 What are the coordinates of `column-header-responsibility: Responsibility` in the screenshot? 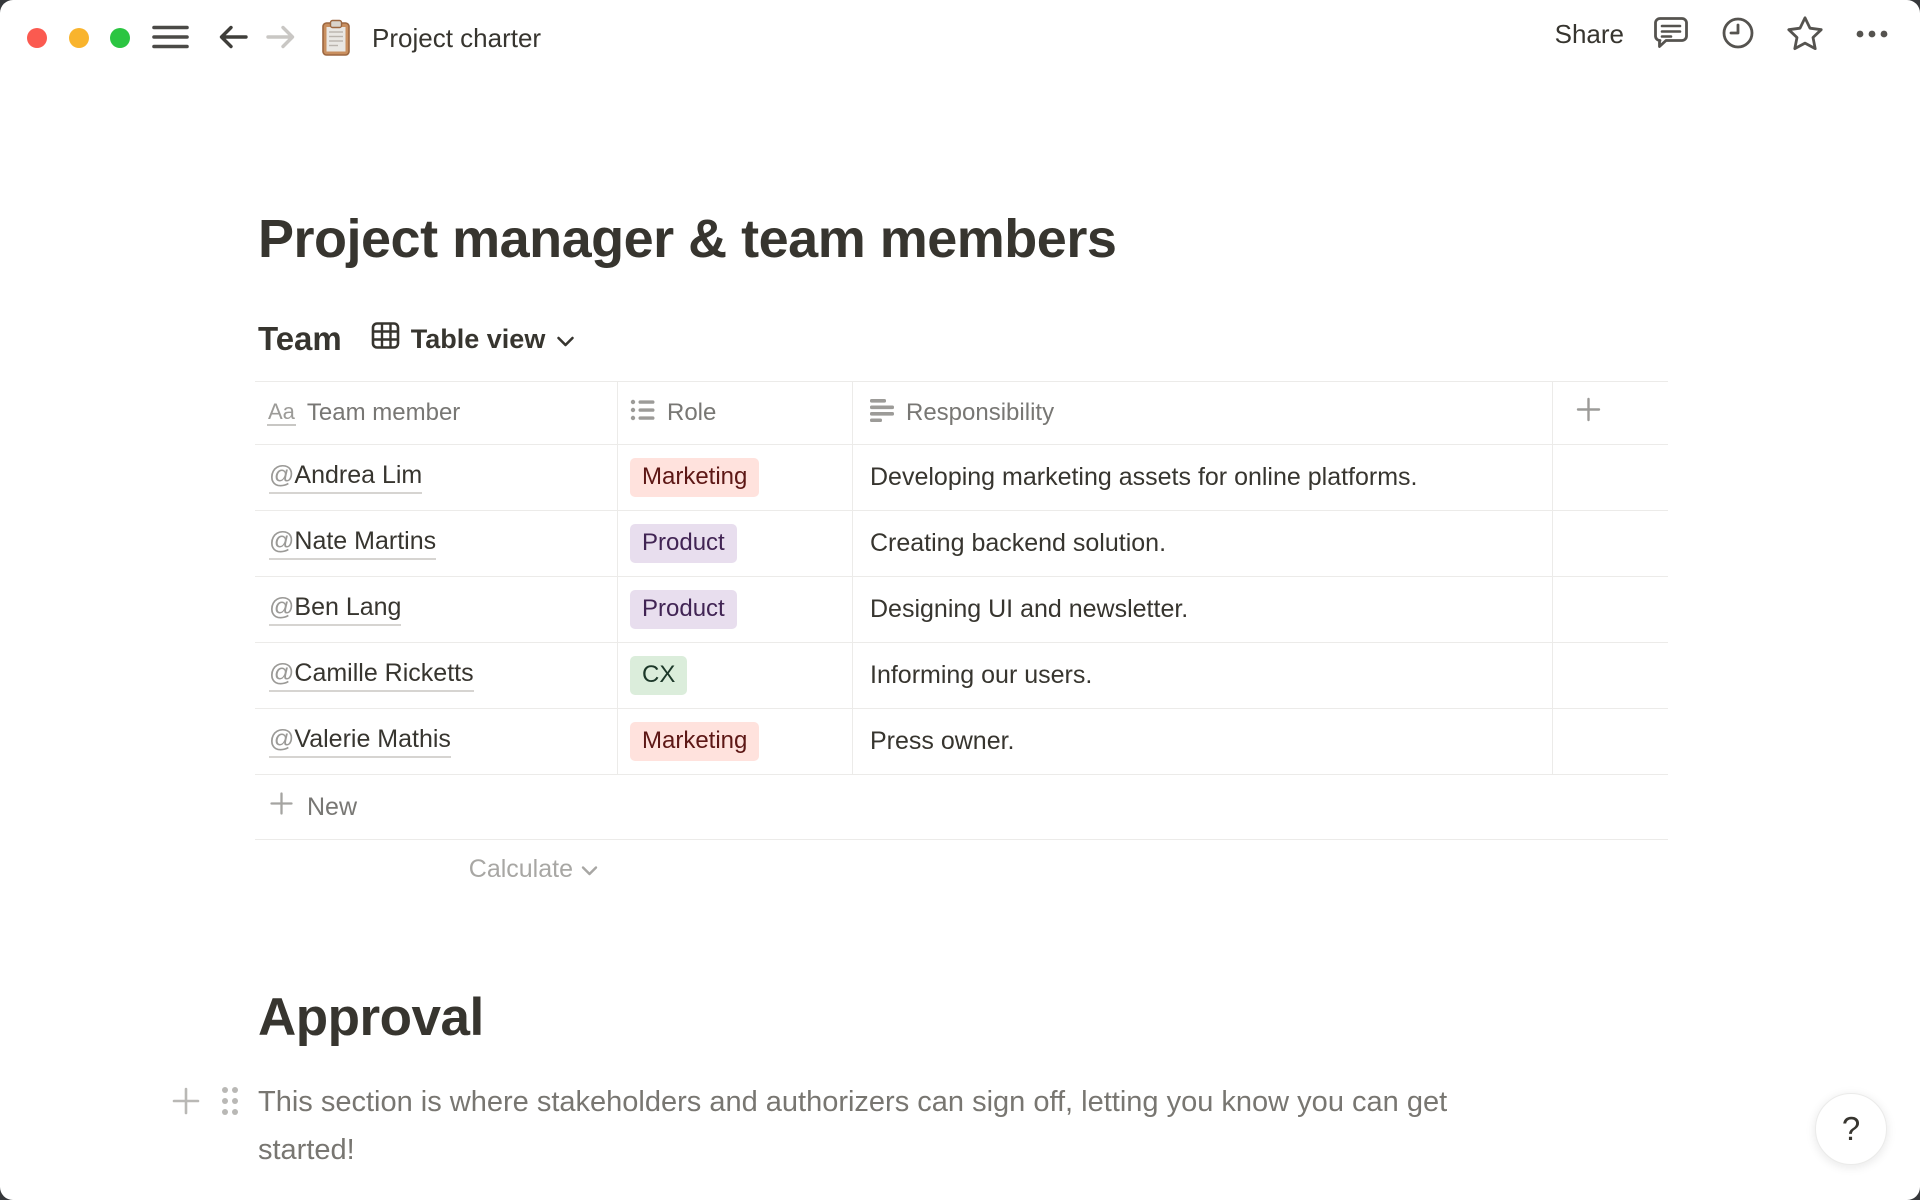 It's located at (1203, 413).